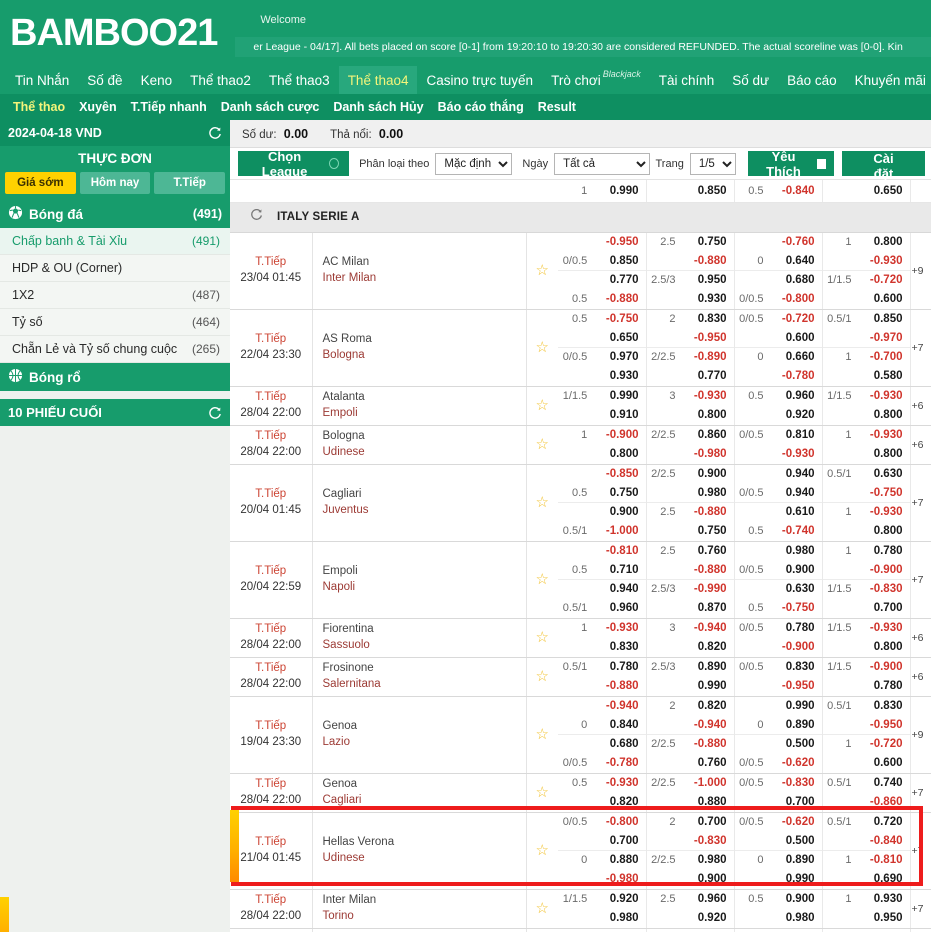  Describe the element at coordinates (883, 608) in the screenshot. I see `odds-price: 0.700` at that location.